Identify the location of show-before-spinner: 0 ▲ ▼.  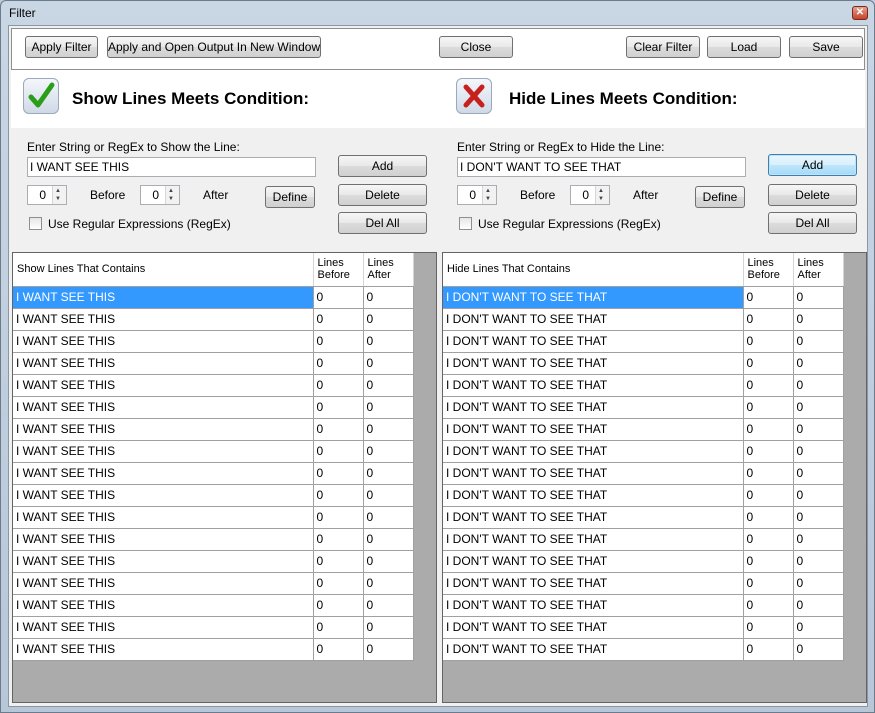
(47, 195).